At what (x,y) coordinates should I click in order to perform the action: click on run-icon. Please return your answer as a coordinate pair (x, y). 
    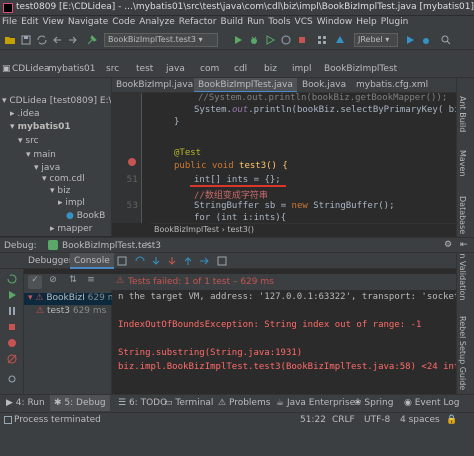
    Looking at the image, I should click on (238, 40).